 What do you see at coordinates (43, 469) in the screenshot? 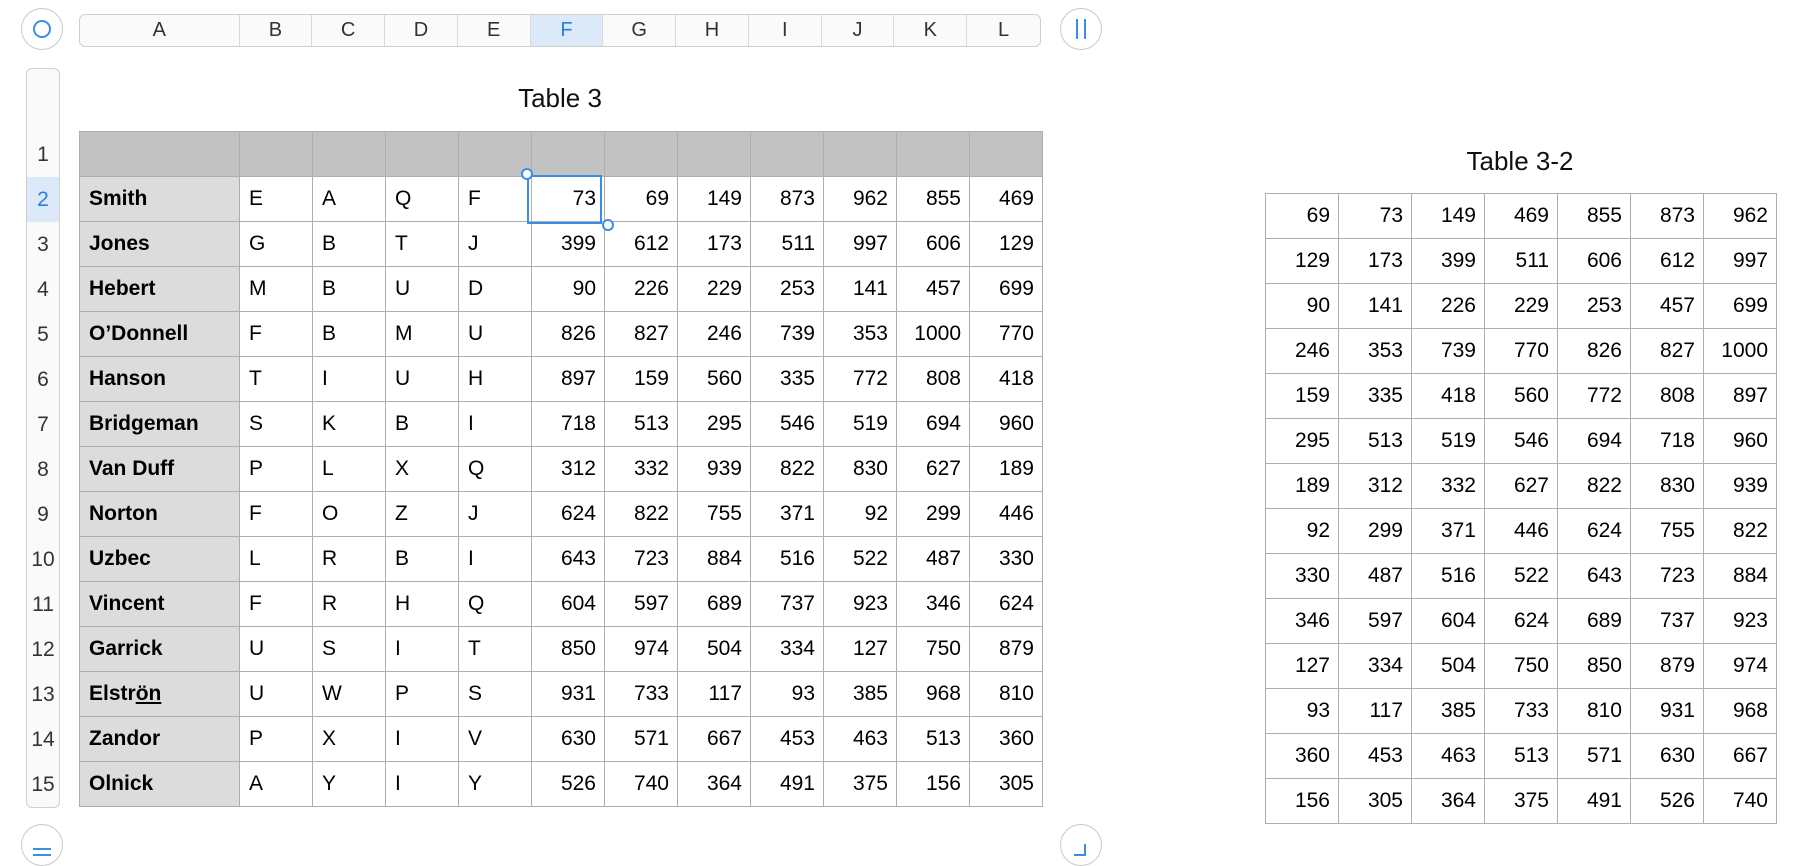
I see `row-header-8: 8` at bounding box center [43, 469].